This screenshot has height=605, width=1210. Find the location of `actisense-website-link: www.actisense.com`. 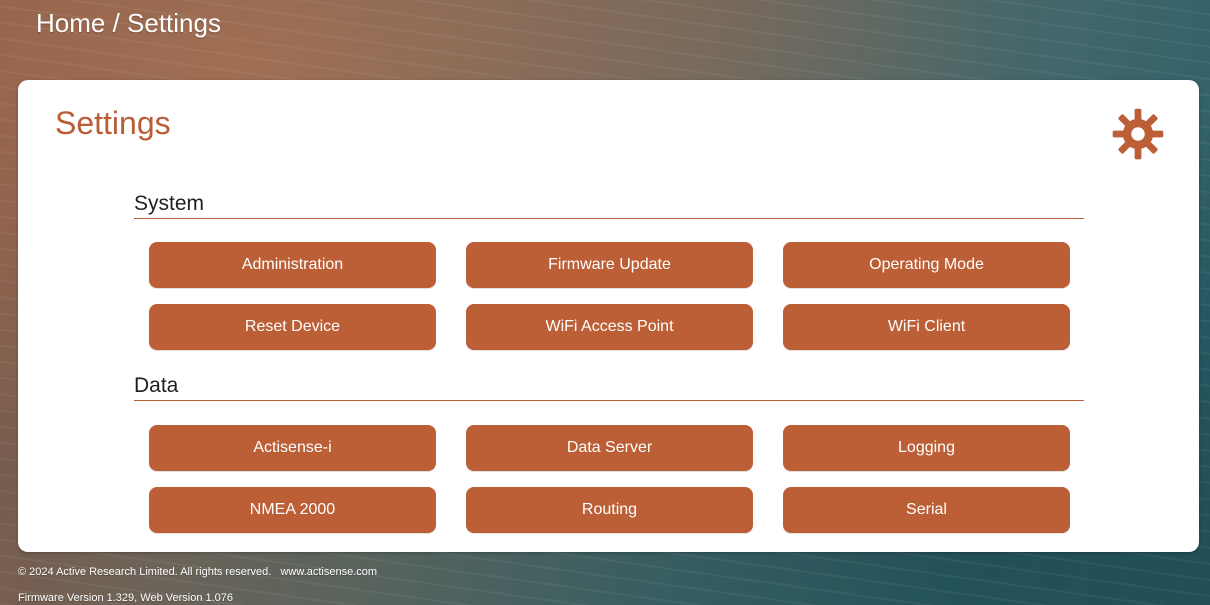

actisense-website-link: www.actisense.com is located at coordinates (328, 572).